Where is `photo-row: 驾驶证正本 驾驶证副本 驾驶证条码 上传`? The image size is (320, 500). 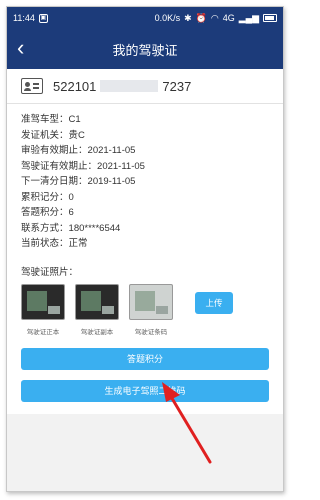 photo-row: 驾驶证正本 驾驶证副本 驾驶证条码 上传 is located at coordinates (145, 309).